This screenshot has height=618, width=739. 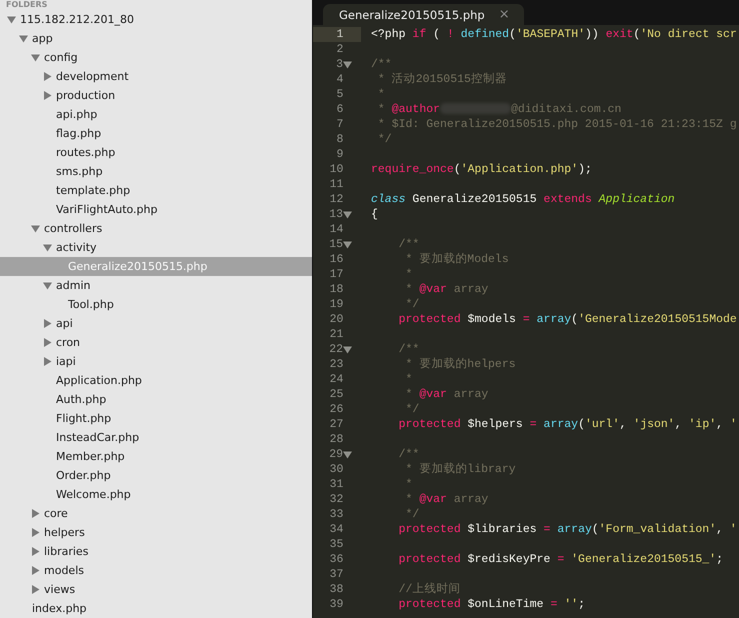 What do you see at coordinates (26, 5) in the screenshot?
I see `sidebar-header: FOLDERS` at bounding box center [26, 5].